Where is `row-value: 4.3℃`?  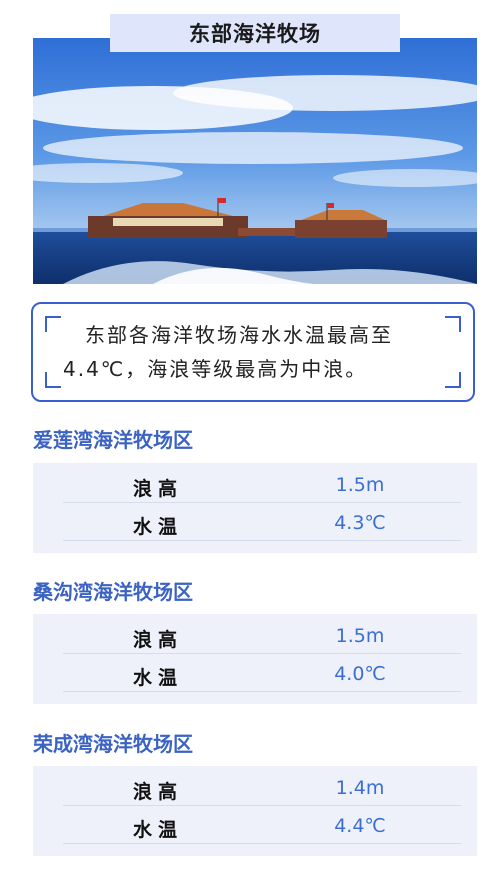
row-value: 4.3℃ is located at coordinates (360, 523).